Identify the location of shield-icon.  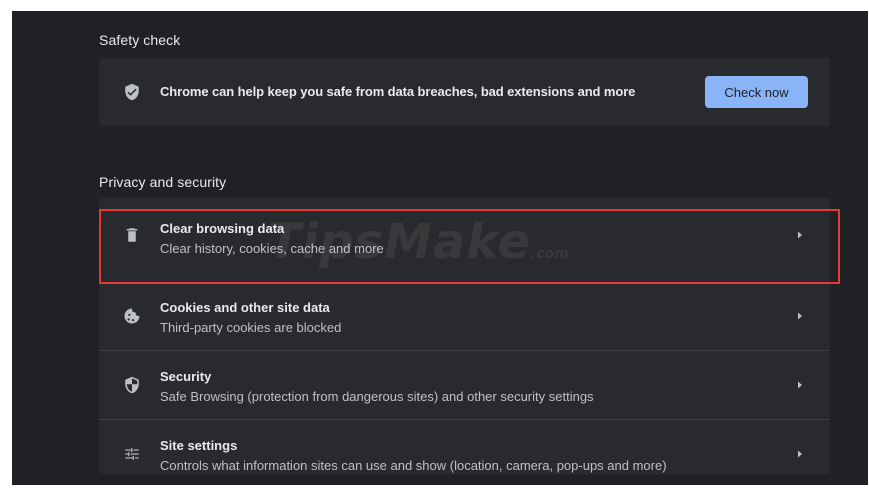
(132, 385).